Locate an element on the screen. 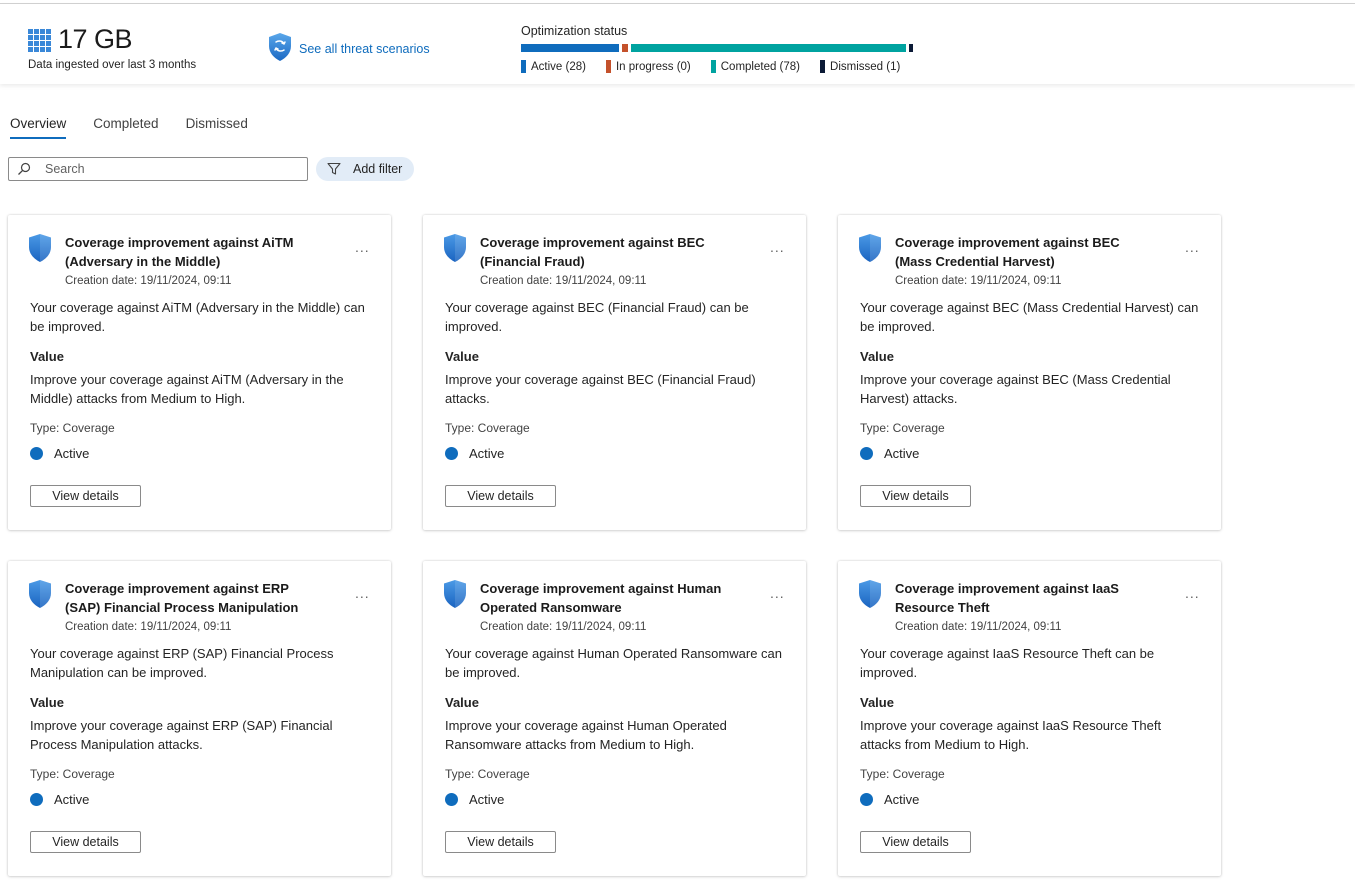 Image resolution: width=1355 pixels, height=885 pixels. data-ingested-caption: Data ingested over last 3 months is located at coordinates (112, 65).